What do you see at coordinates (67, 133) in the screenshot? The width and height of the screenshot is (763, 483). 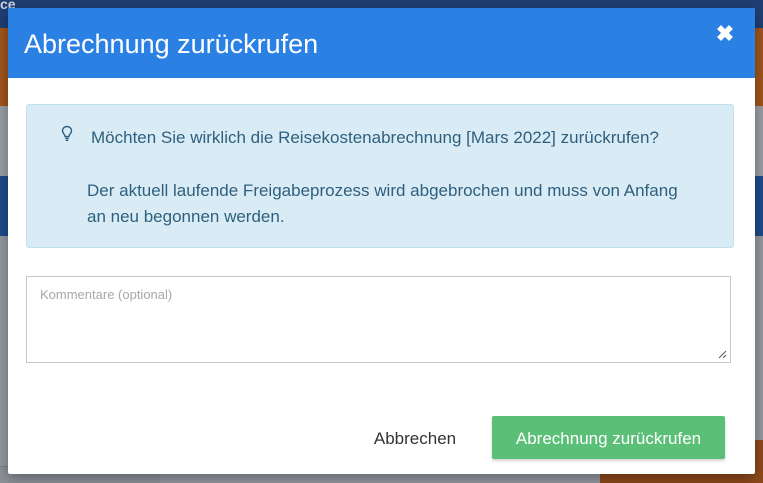 I see `lightbulb-icon` at bounding box center [67, 133].